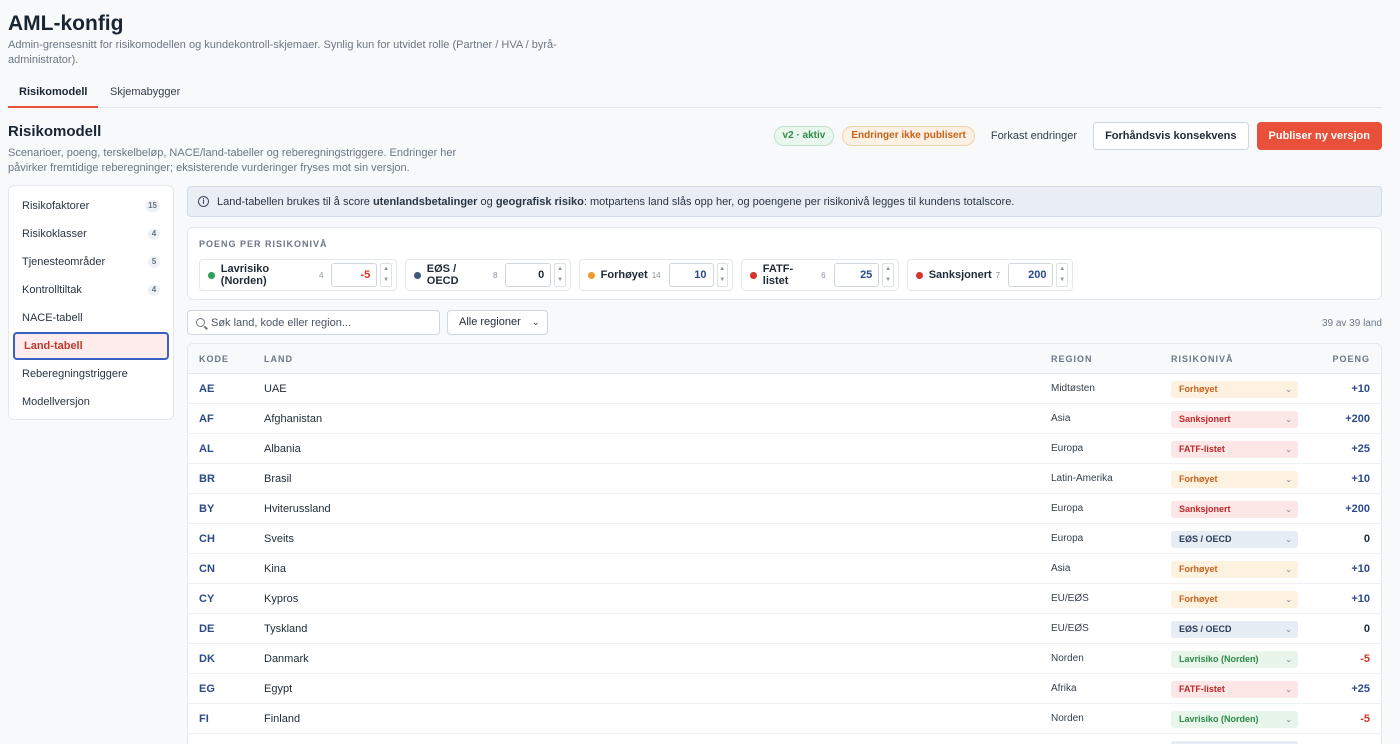  I want to click on points-input: 200, so click(1031, 275).